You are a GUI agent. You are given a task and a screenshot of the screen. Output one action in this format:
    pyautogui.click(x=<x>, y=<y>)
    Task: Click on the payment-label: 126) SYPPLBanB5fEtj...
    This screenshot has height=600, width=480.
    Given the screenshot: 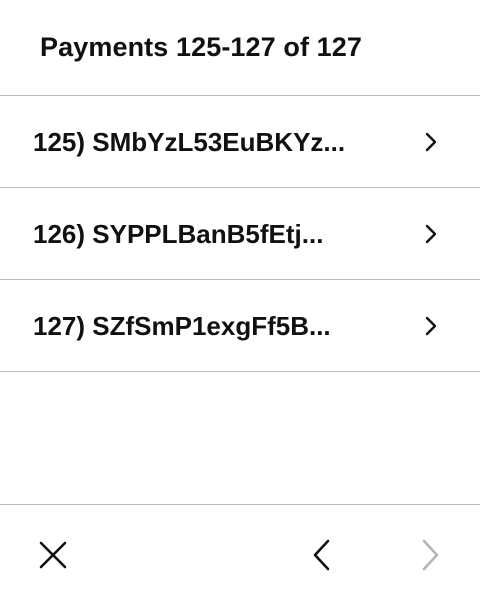 What is the action you would take?
    pyautogui.click(x=178, y=234)
    